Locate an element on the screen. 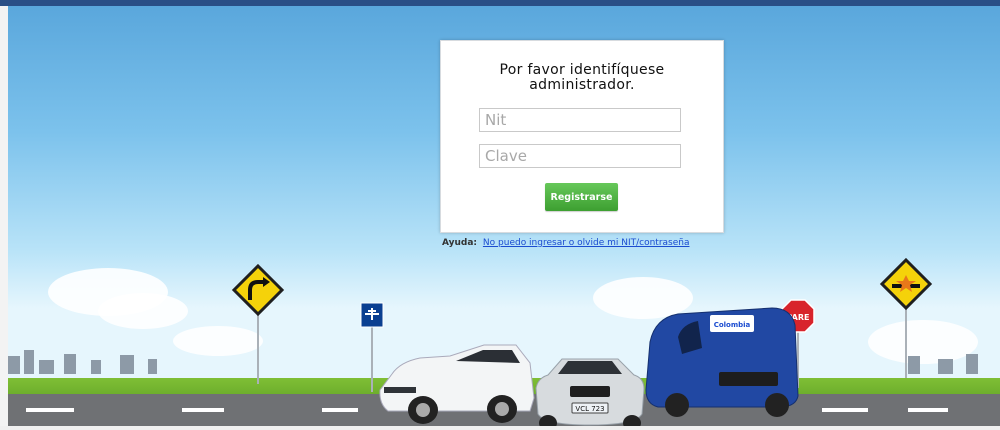 This screenshot has width=1000, height=430. window-bottom-edge is located at coordinates (500, 428).